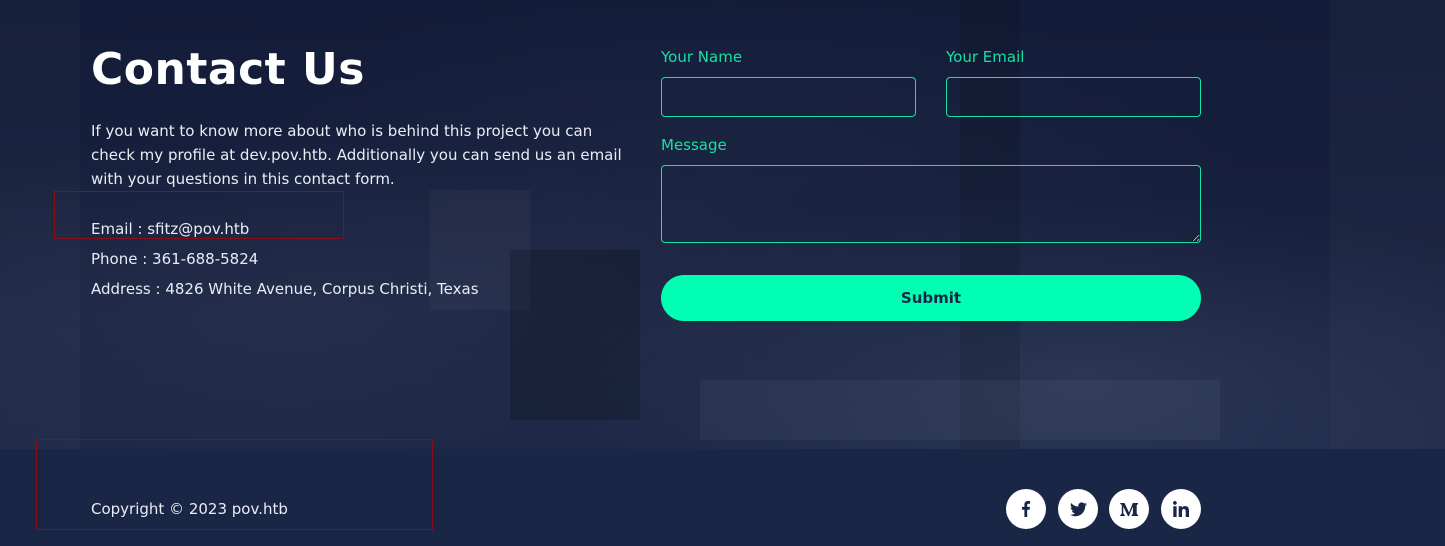 This screenshot has width=1445, height=546. What do you see at coordinates (985, 57) in the screenshot?
I see `email-label: Your Email` at bounding box center [985, 57].